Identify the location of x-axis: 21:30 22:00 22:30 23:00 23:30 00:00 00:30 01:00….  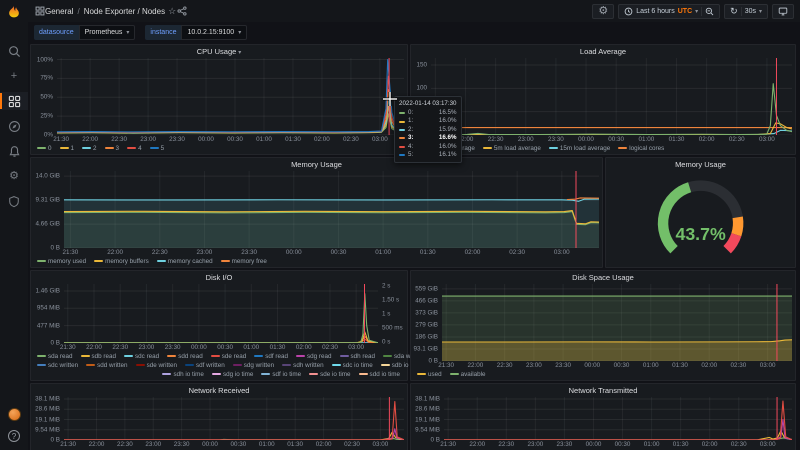
(615, 365).